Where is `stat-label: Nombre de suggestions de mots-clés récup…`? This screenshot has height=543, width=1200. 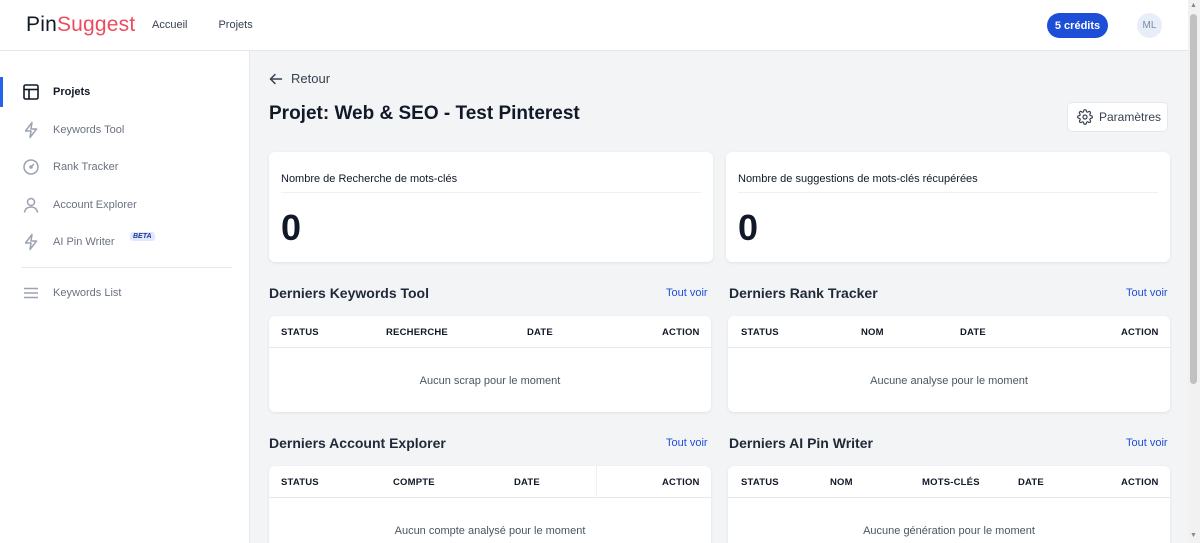
stat-label: Nombre de suggestions de mots-clés récup… is located at coordinates (858, 179).